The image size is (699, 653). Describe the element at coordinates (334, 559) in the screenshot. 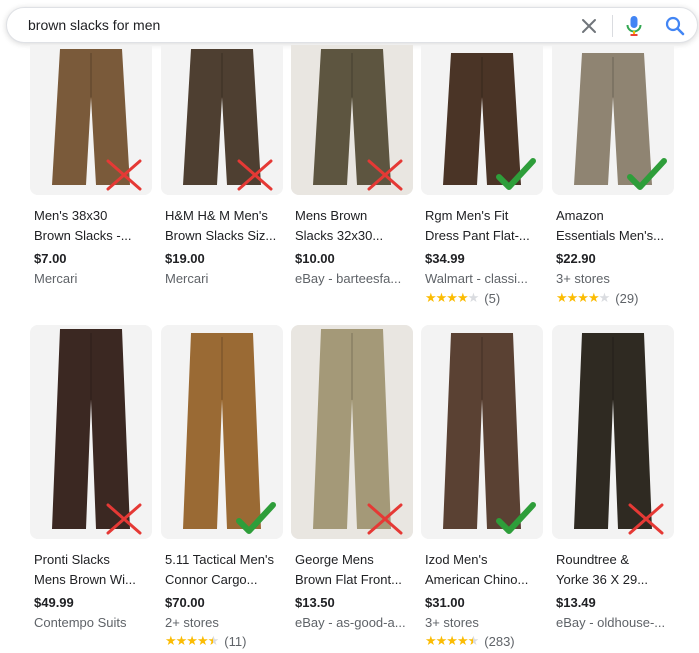

I see `product-title-line: George Mens` at that location.